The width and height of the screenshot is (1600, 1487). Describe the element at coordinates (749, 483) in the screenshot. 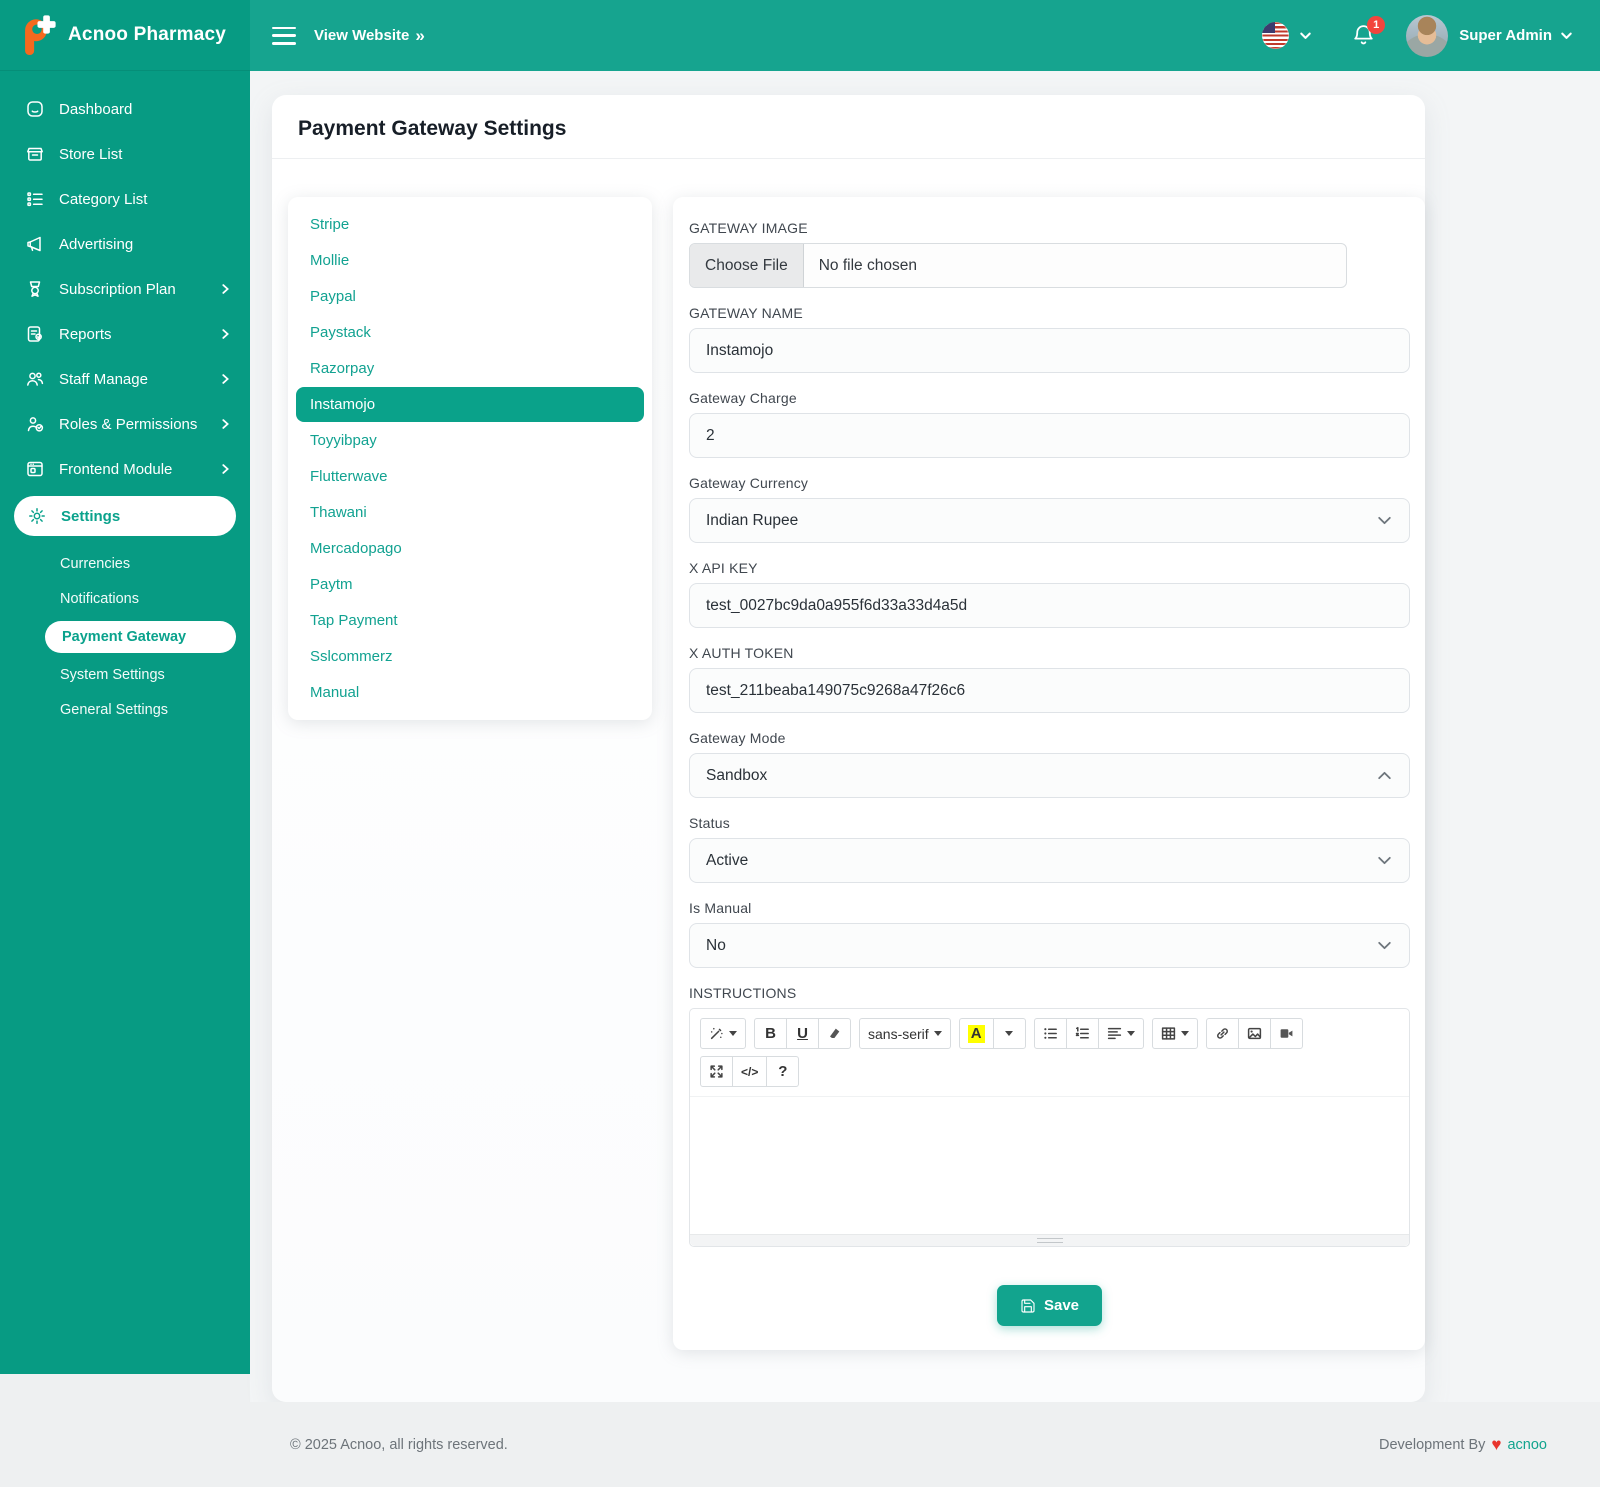

I see `gateway-currency-label: Gateway Currency` at that location.